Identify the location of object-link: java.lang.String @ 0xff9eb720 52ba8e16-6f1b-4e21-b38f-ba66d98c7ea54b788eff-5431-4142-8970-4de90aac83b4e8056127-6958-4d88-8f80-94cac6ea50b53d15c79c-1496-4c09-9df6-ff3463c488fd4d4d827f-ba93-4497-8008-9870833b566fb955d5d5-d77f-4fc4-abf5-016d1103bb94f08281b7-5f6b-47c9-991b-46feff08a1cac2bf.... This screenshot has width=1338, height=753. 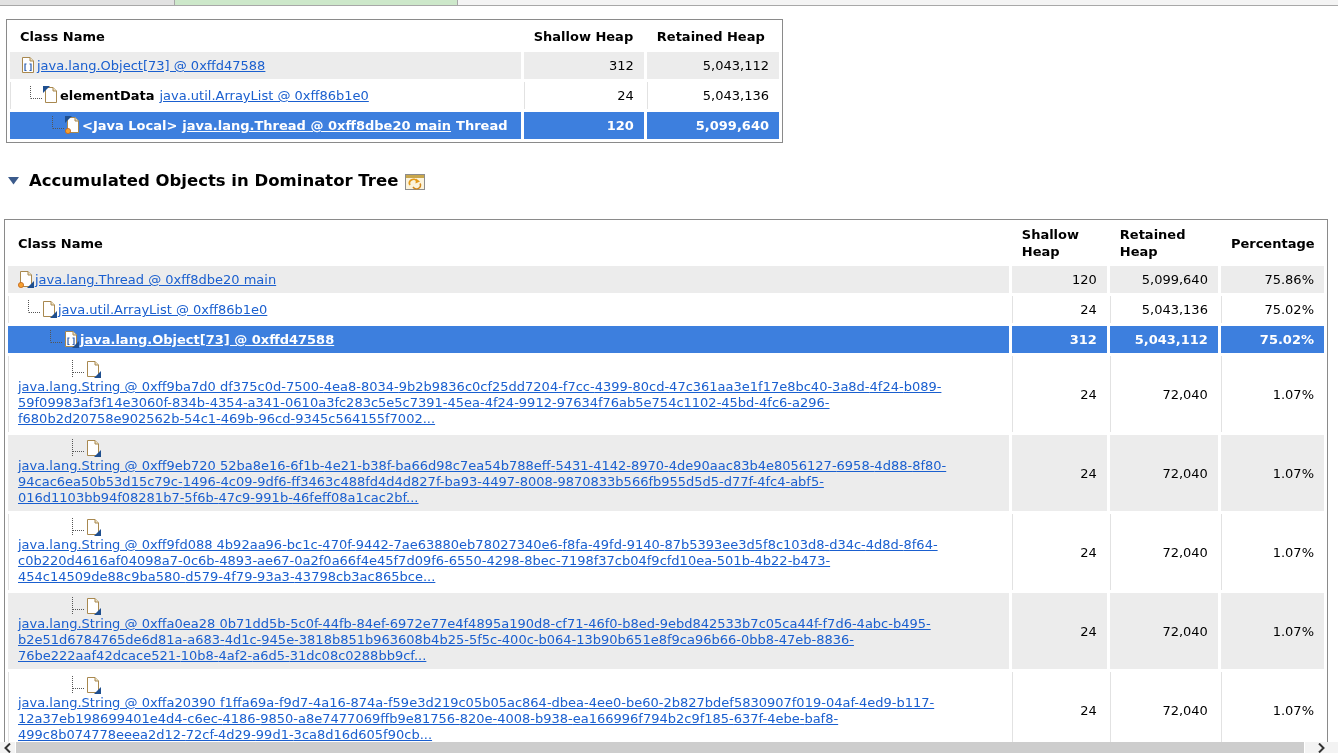
(501, 482).